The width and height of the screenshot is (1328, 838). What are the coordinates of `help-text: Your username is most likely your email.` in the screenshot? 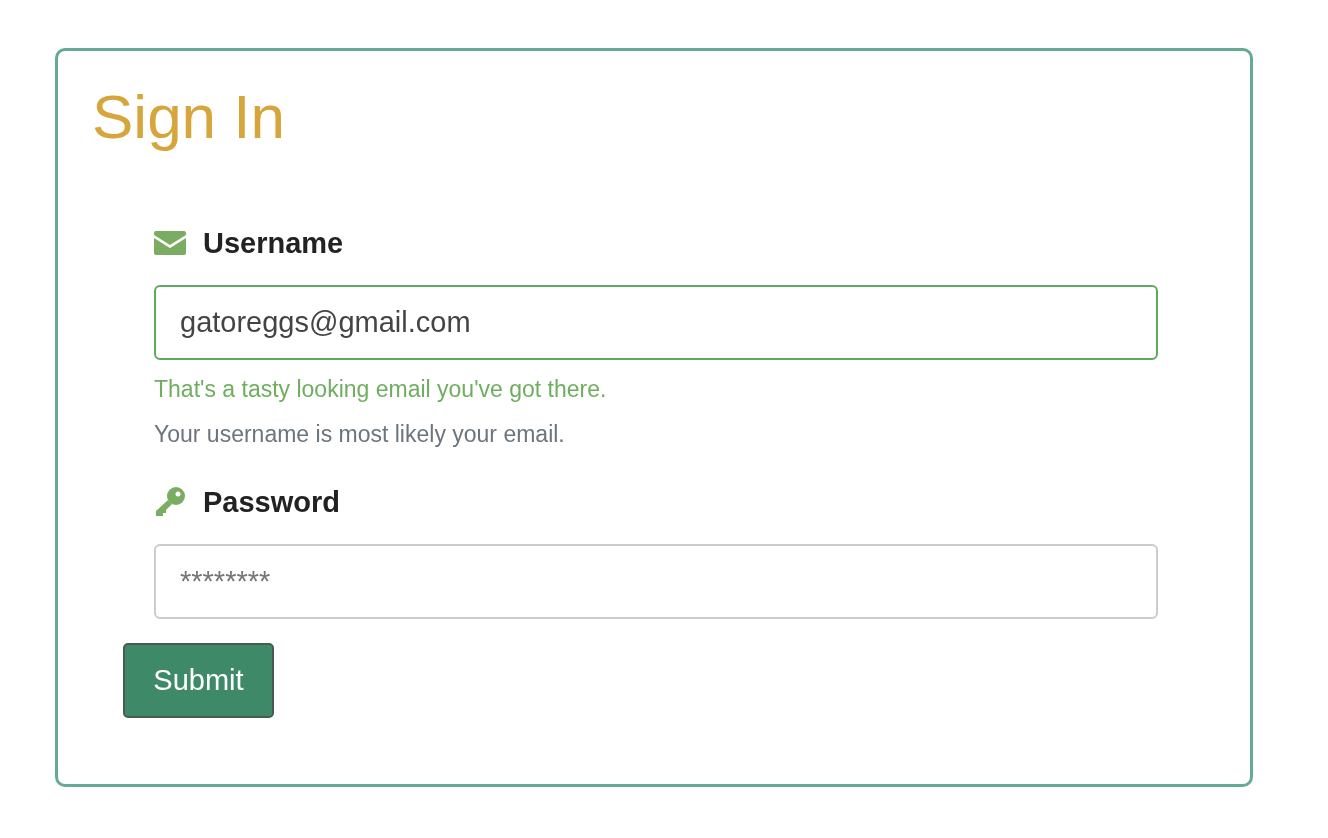 It's located at (360, 434).